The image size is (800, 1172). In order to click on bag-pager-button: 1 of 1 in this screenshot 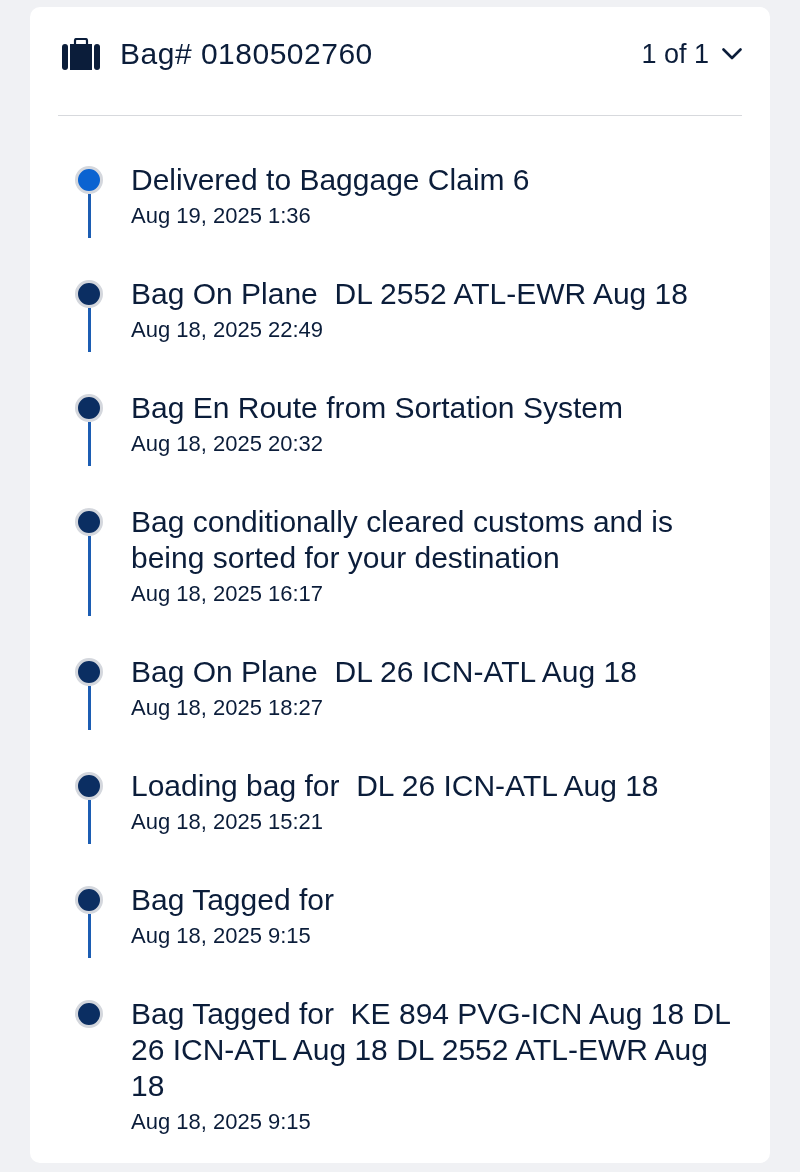, I will do `click(691, 54)`.